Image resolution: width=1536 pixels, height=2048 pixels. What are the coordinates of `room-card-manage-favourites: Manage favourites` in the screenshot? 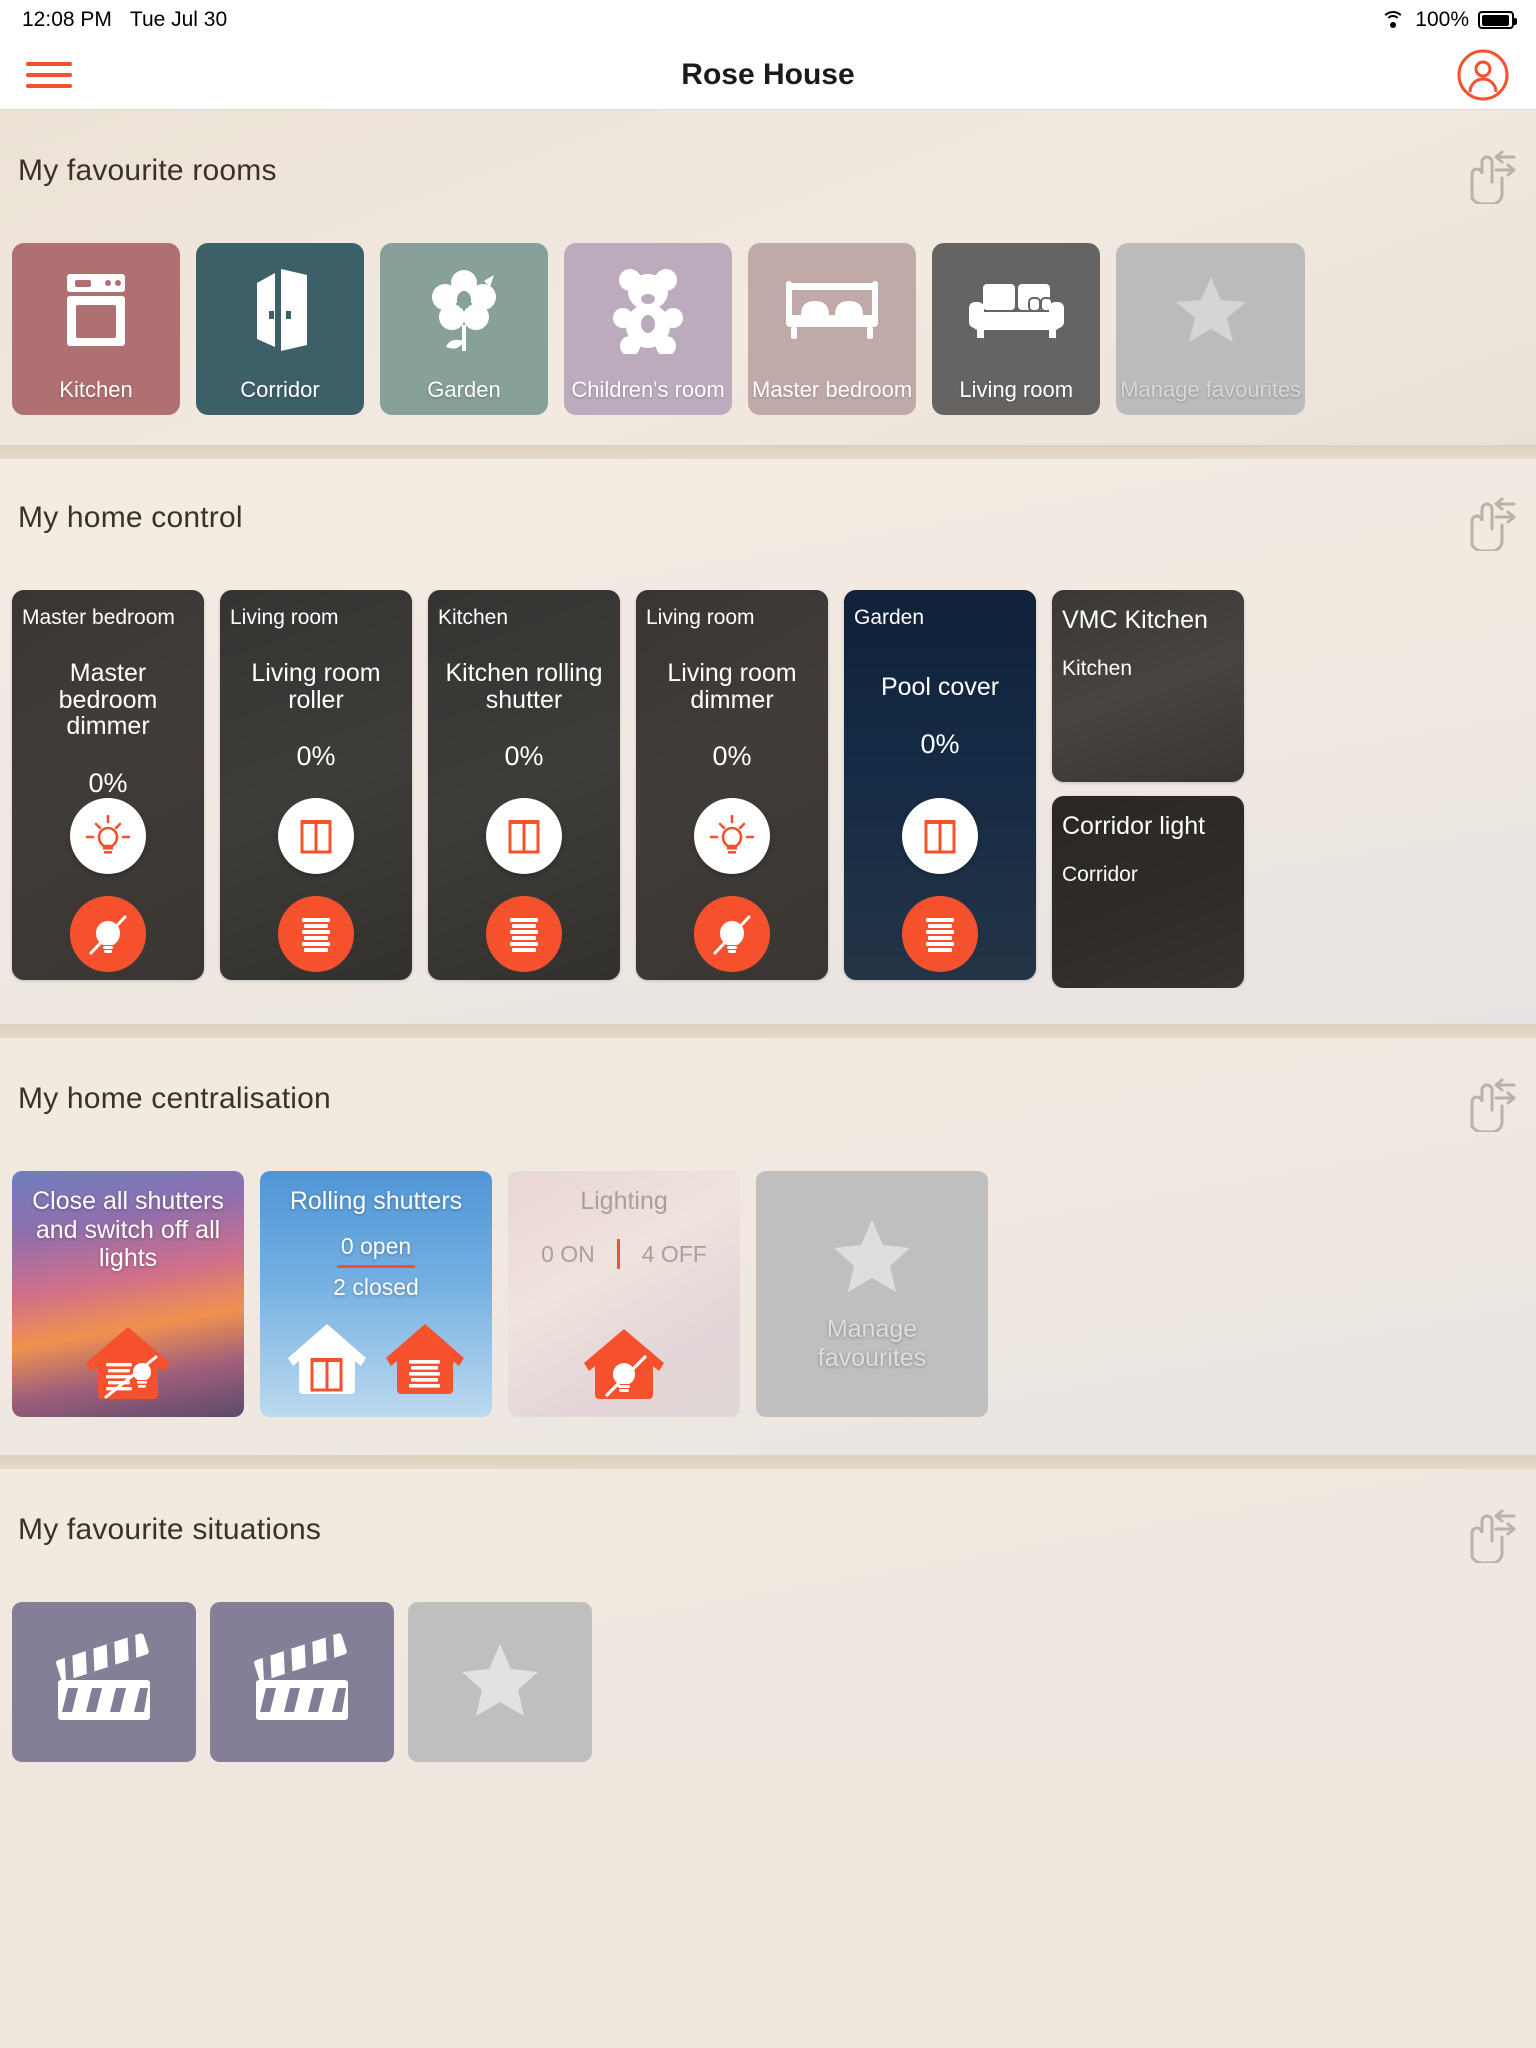 It's located at (1211, 329).